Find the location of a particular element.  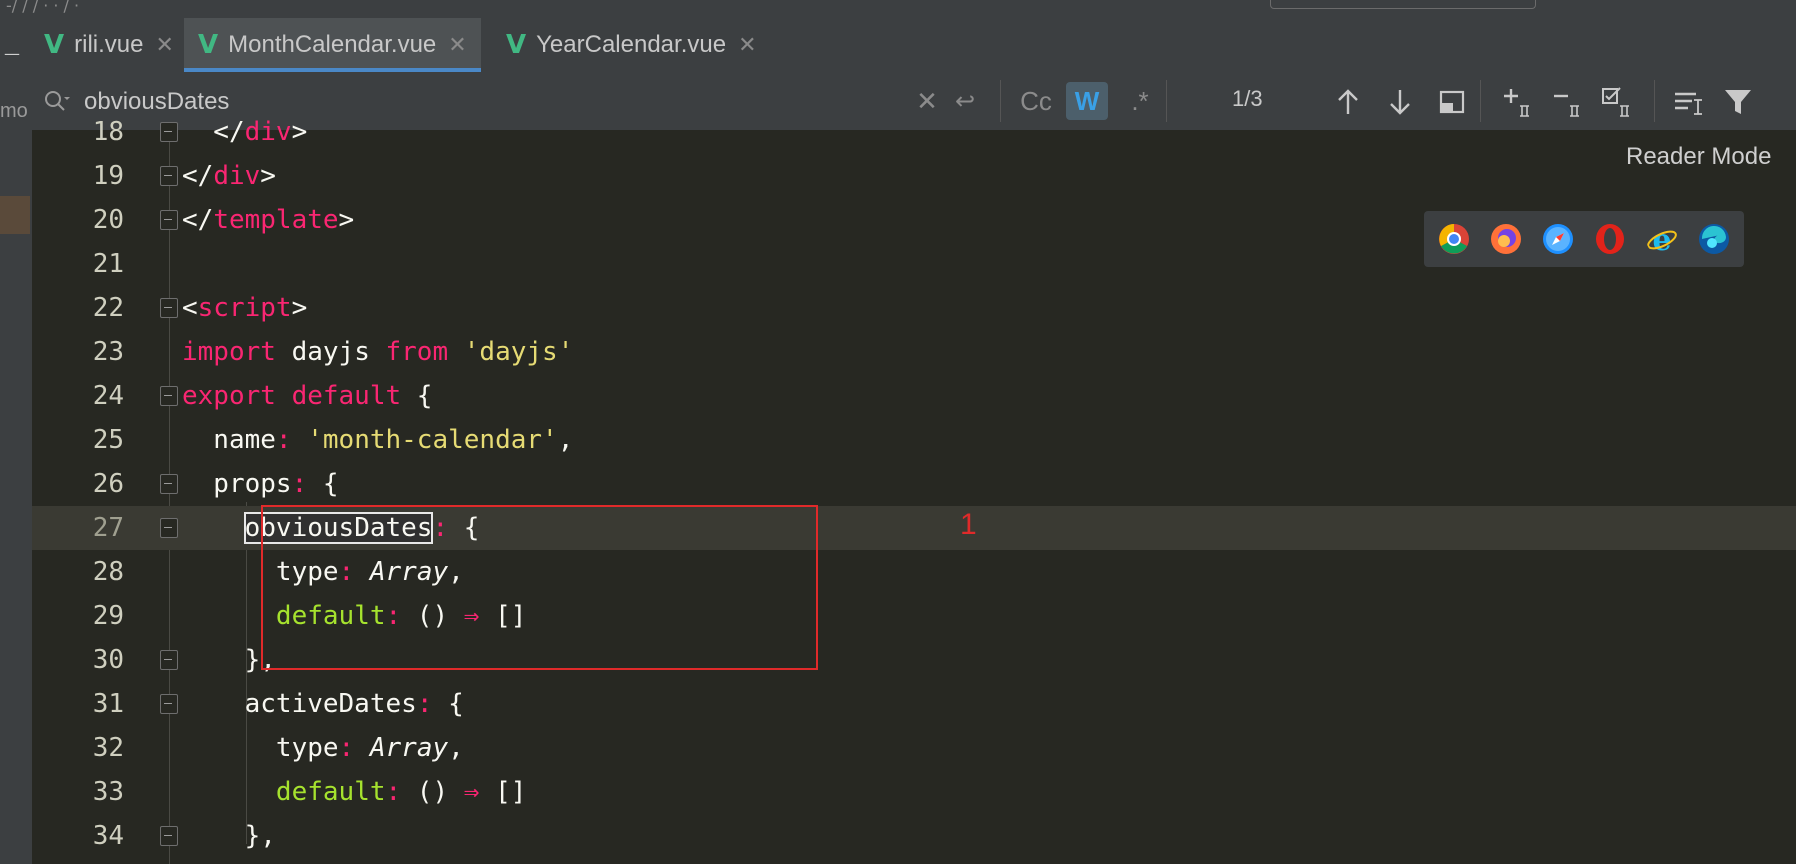

browser-preview-popup: e is located at coordinates (1584, 239).